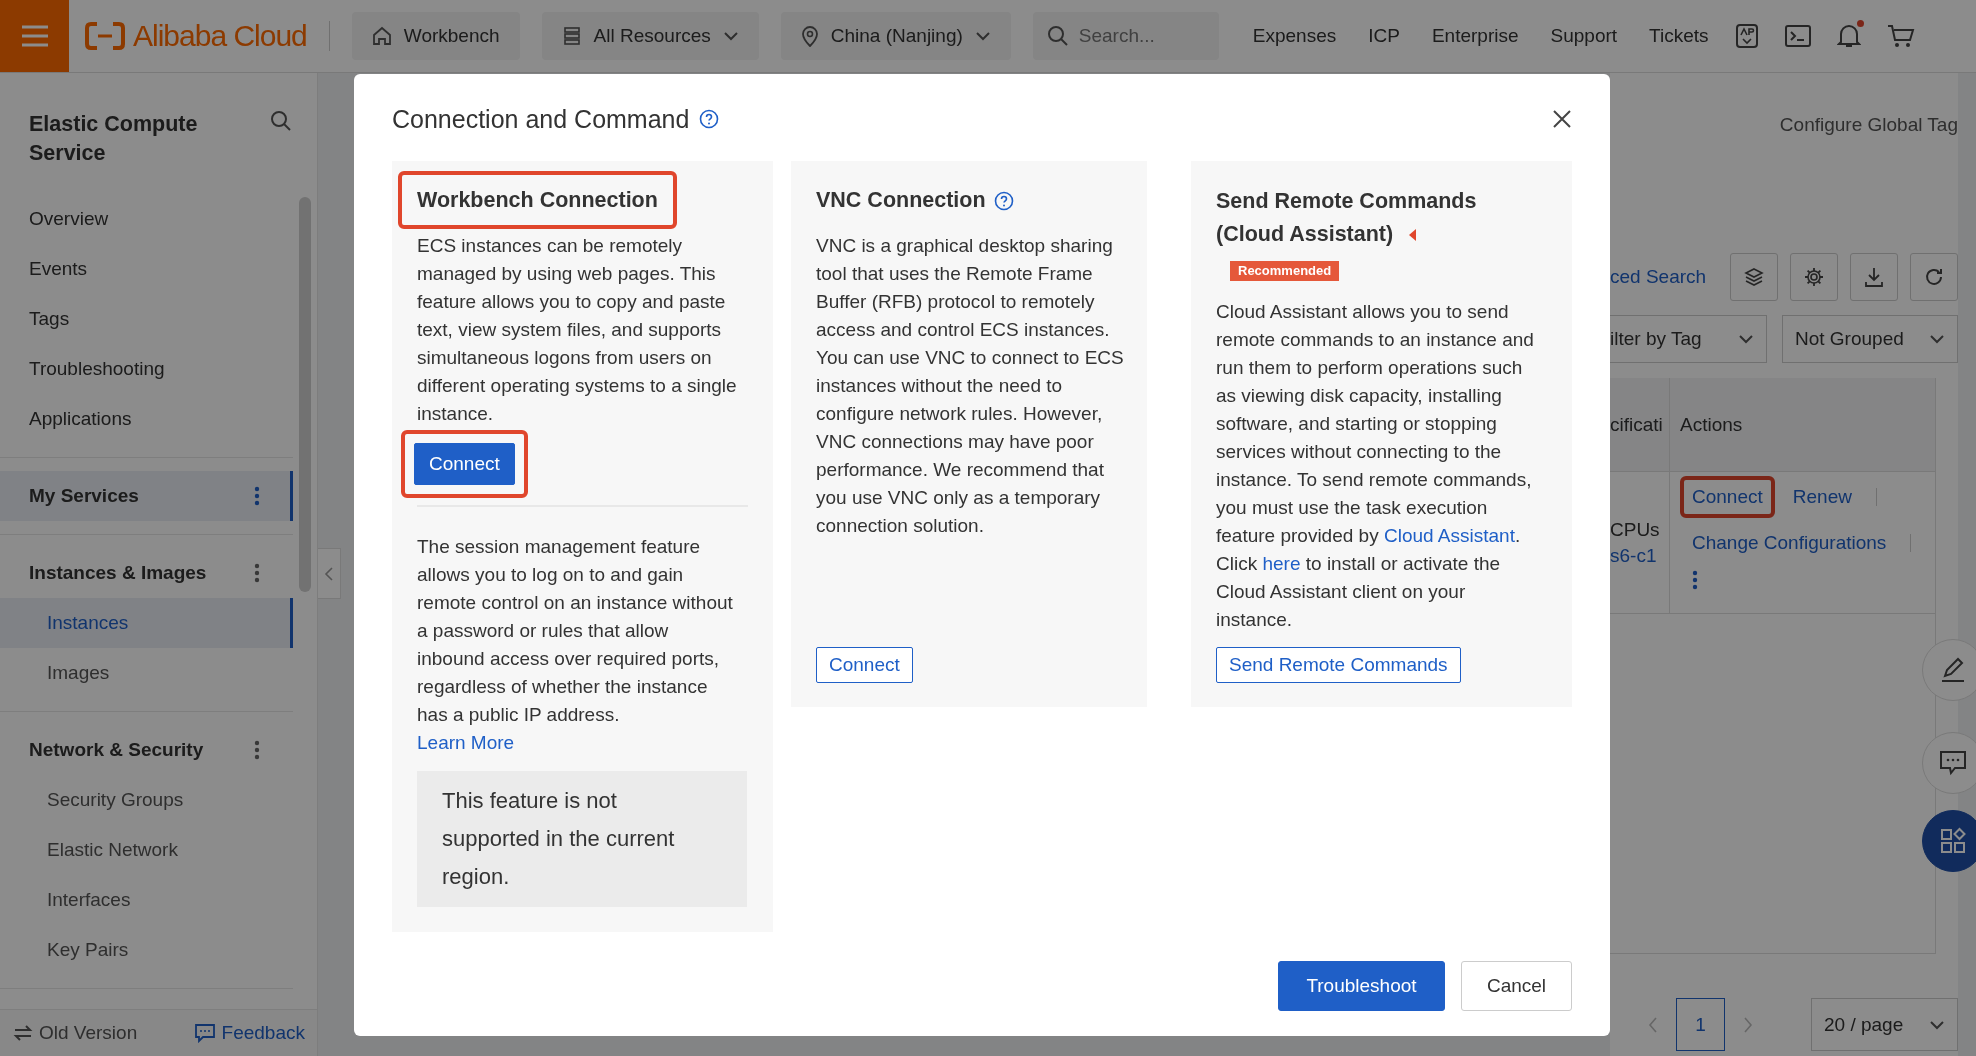  I want to click on sidebar-item: Interfaces, so click(147, 900).